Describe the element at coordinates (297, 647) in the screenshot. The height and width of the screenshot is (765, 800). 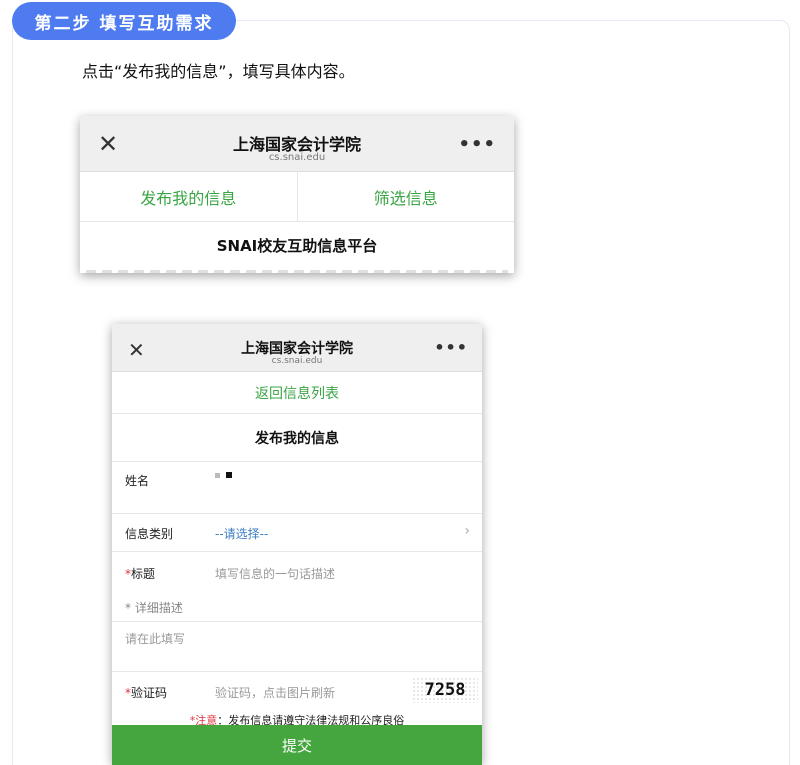
I see `detail-textarea: 请在此填写` at that location.